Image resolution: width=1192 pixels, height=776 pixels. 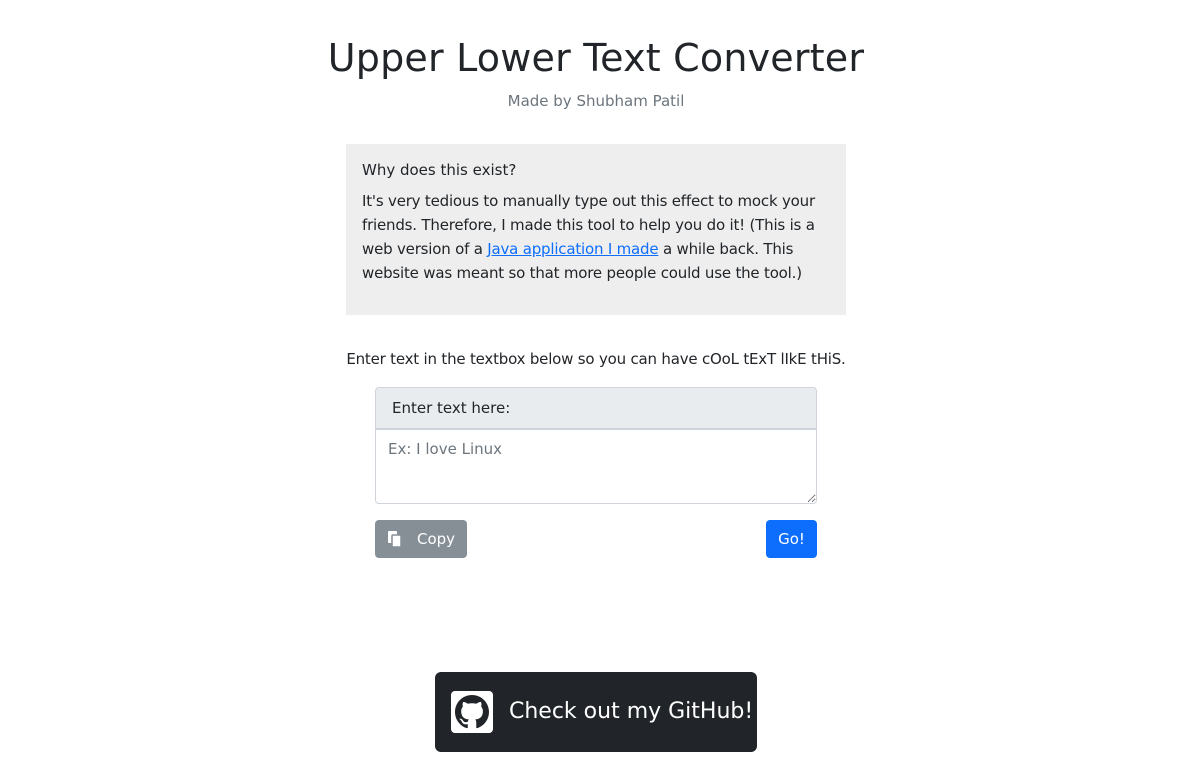 What do you see at coordinates (436, 539) in the screenshot?
I see `copy-label: Copy` at bounding box center [436, 539].